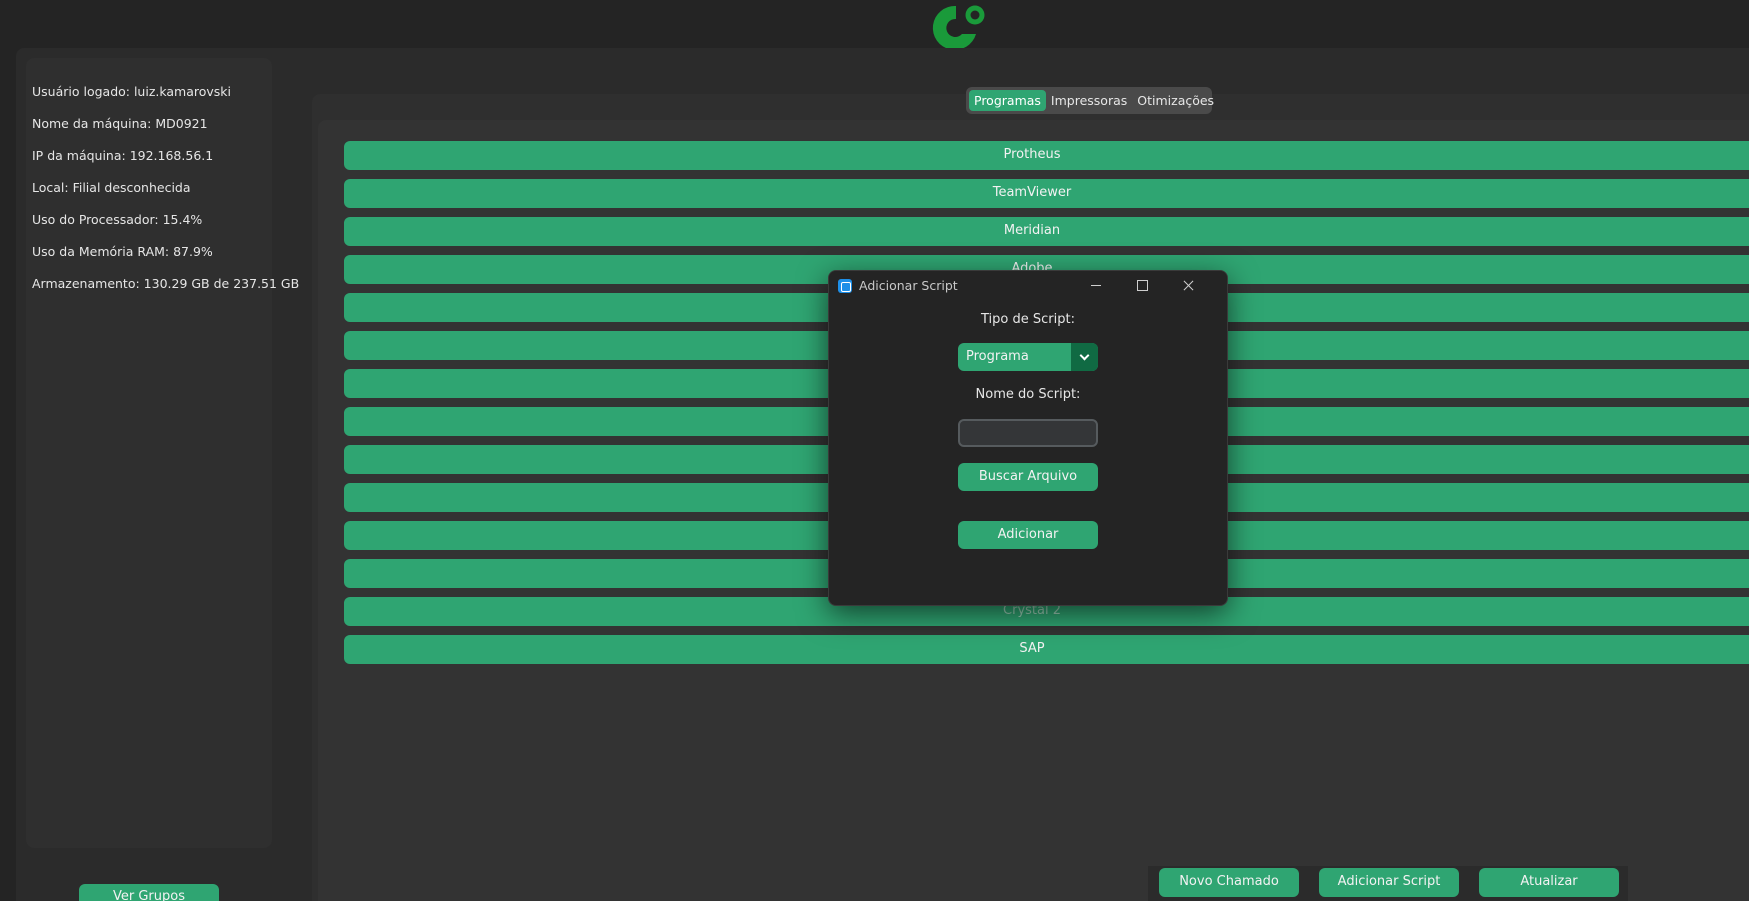 Image resolution: width=1749 pixels, height=901 pixels. I want to click on script-type-value: Programa, so click(997, 356).